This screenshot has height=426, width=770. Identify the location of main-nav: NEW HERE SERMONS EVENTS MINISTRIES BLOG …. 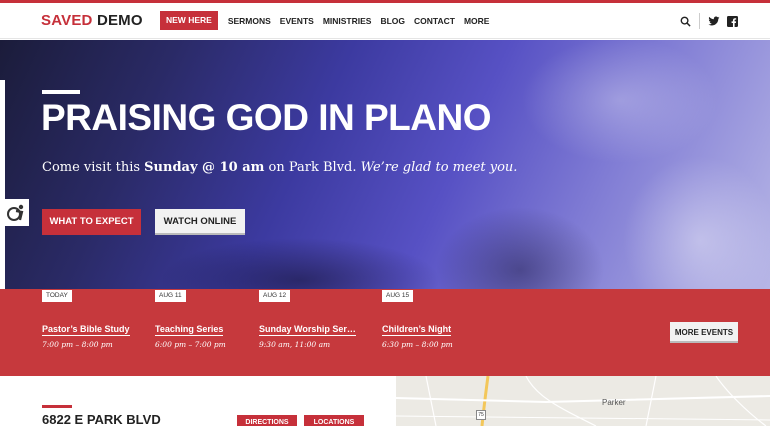
(329, 20).